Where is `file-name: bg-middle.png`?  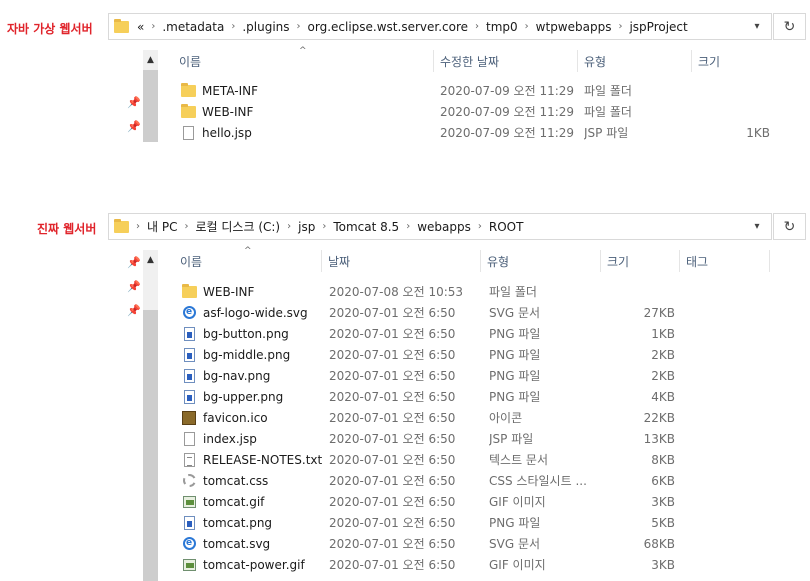
file-name: bg-middle.png is located at coordinates (247, 354).